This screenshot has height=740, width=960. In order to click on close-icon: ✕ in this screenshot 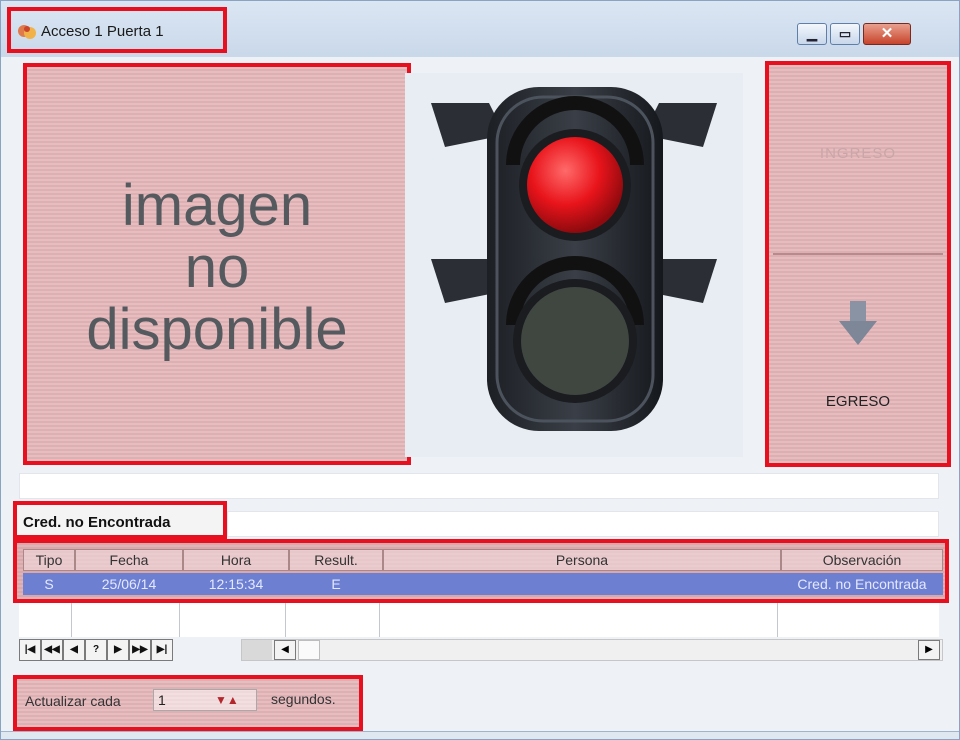, I will do `click(887, 33)`.